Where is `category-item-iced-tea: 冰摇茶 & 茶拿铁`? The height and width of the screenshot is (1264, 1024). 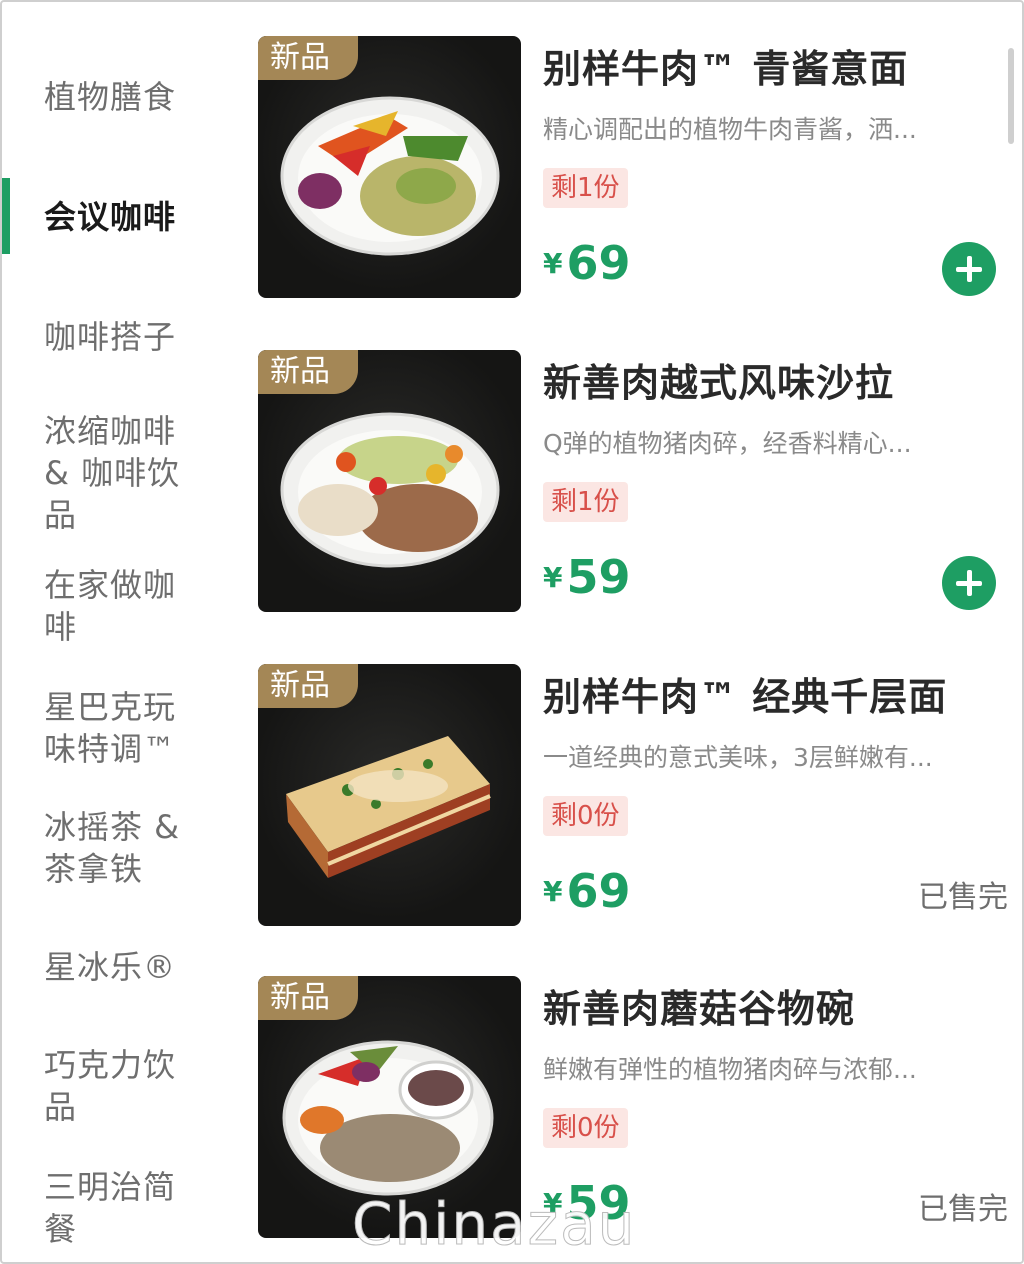
category-item-iced-tea: 冰摇茶 & 茶拿铁 is located at coordinates (119, 848).